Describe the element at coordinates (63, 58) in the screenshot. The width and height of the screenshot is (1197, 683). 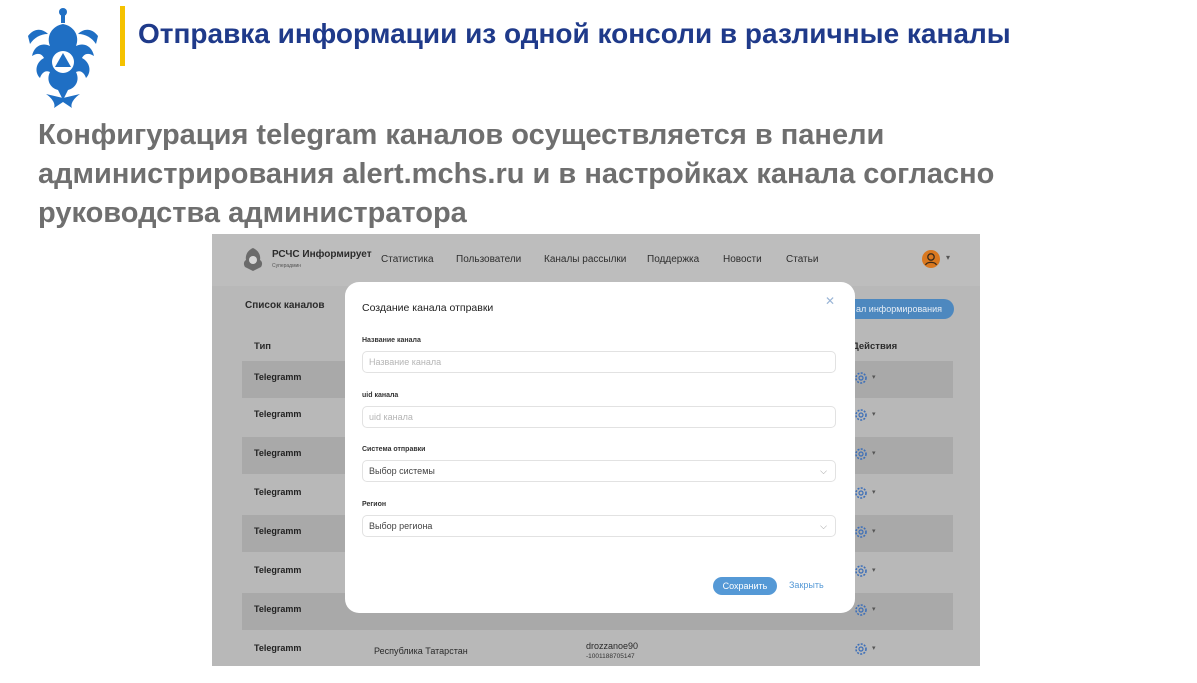
I see `emblem-logo` at that location.